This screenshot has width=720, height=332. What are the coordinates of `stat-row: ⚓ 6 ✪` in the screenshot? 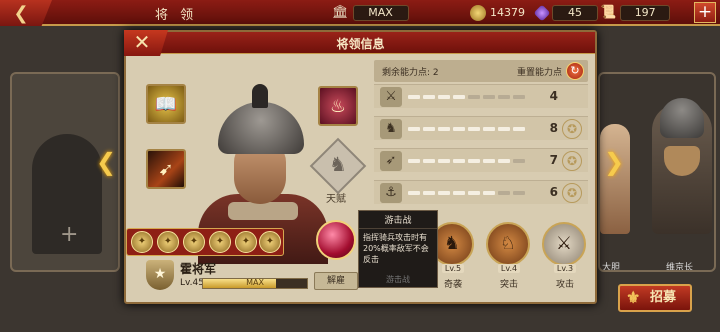 It's located at (481, 192).